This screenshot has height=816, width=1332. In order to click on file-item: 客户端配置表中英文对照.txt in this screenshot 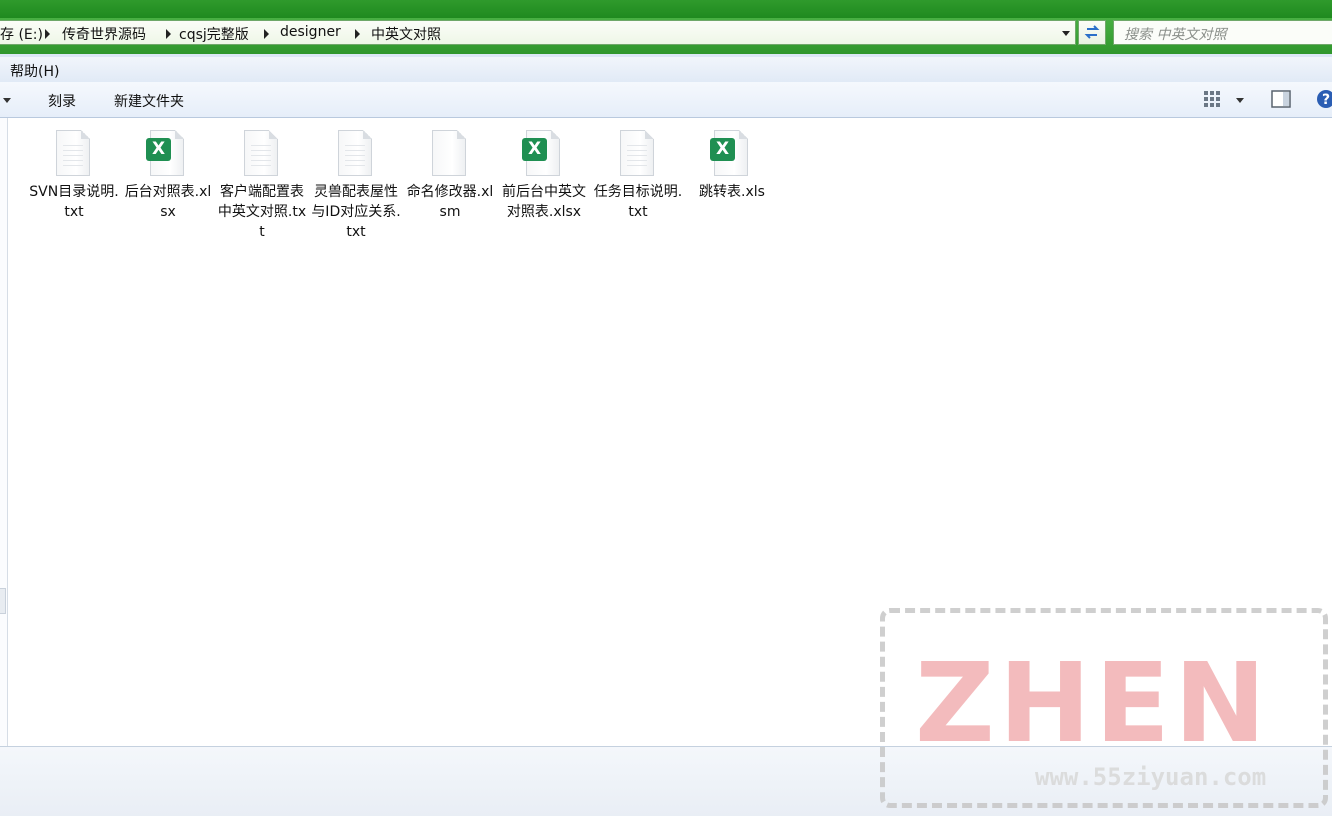, I will do `click(262, 186)`.